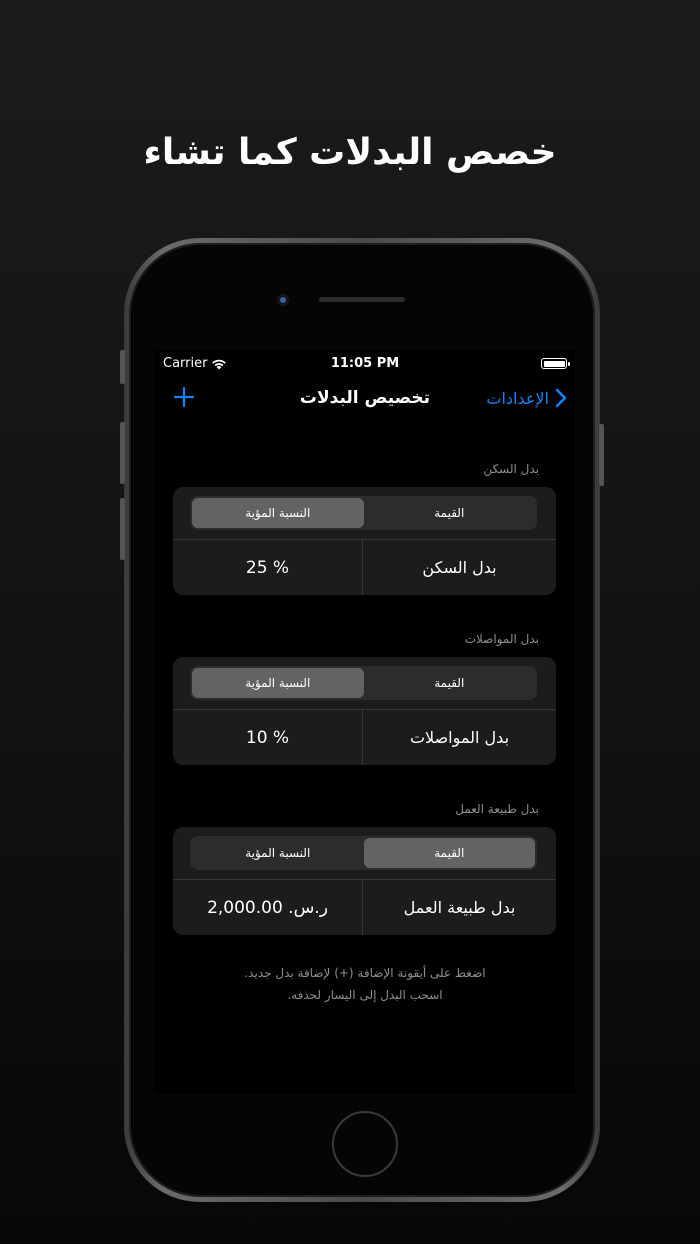 The width and height of the screenshot is (700, 1244). What do you see at coordinates (459, 737) in the screenshot?
I see `allowance-label: بدل المواصلات` at bounding box center [459, 737].